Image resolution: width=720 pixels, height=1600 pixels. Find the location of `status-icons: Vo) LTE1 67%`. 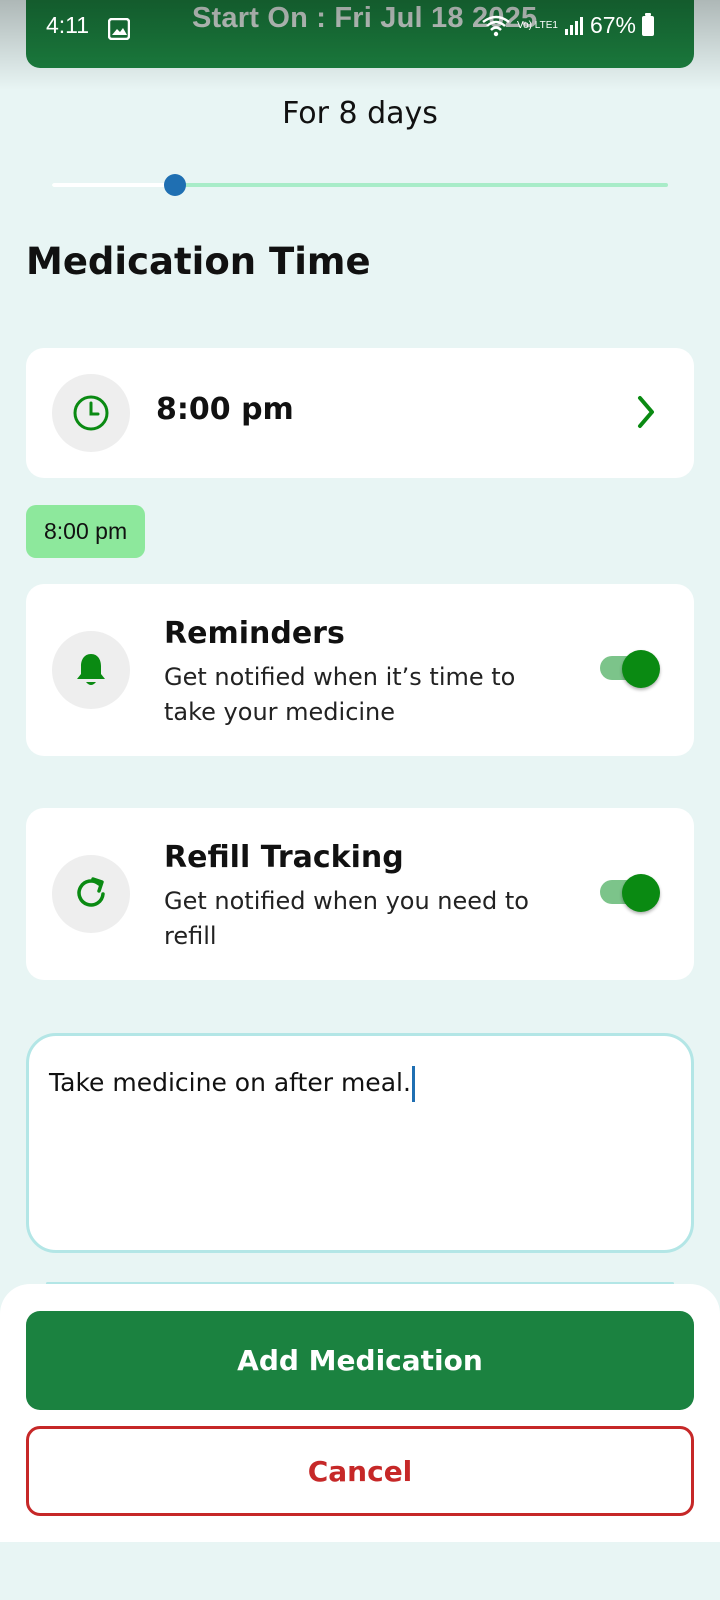

status-icons: Vo) LTE1 67% is located at coordinates (567, 25).